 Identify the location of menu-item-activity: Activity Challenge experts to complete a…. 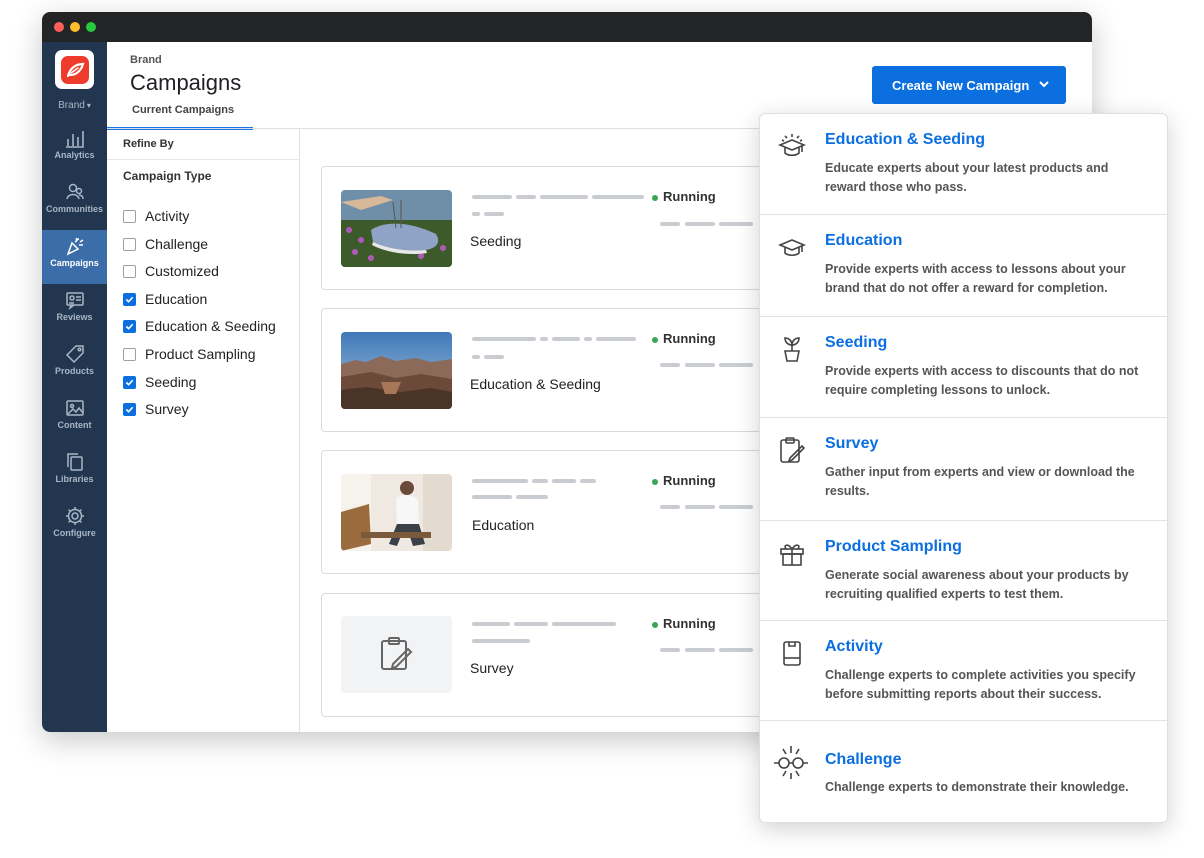
(963, 671).